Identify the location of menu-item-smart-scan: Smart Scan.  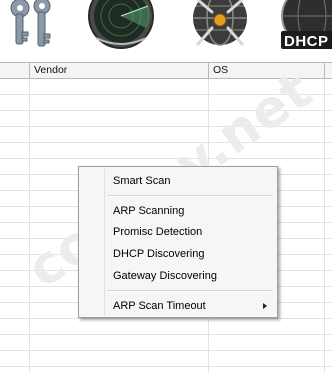
(141, 181).